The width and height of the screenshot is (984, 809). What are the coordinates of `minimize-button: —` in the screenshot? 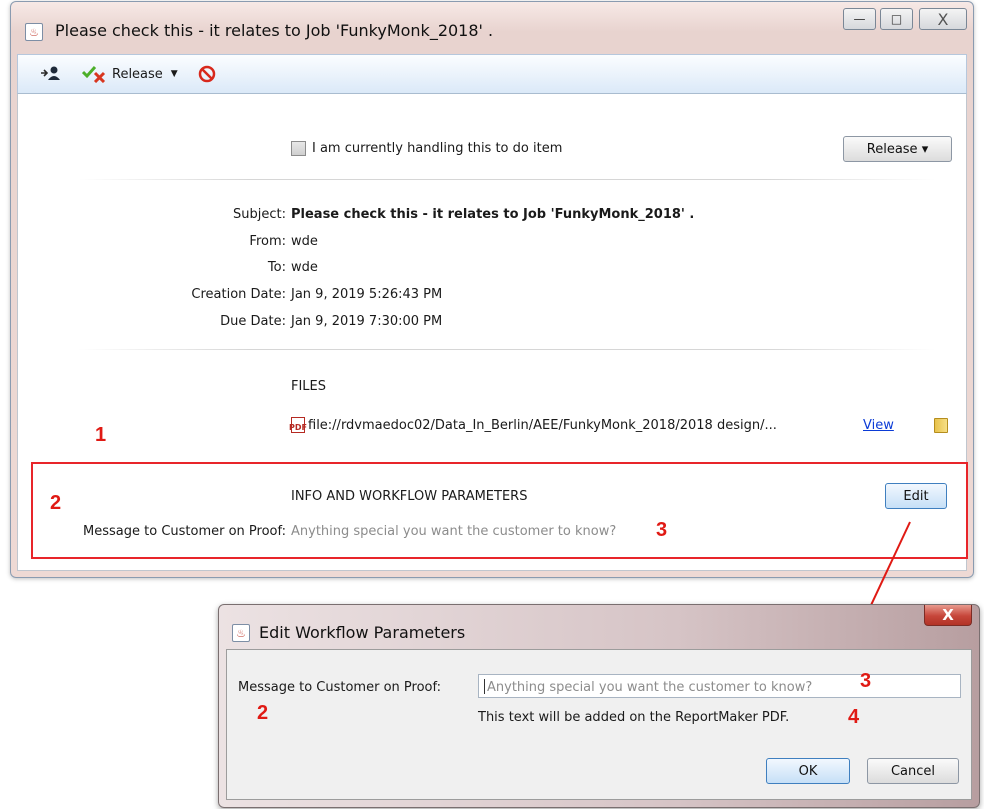 It's located at (859, 19).